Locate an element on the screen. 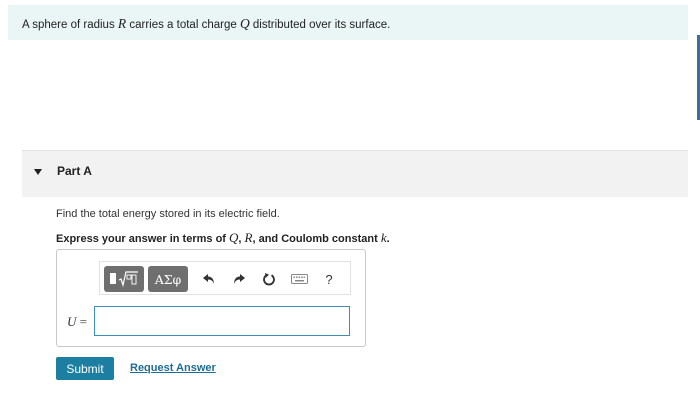 Image resolution: width=700 pixels, height=400 pixels. greek-symbols-button: ΑΣφ is located at coordinates (168, 279).